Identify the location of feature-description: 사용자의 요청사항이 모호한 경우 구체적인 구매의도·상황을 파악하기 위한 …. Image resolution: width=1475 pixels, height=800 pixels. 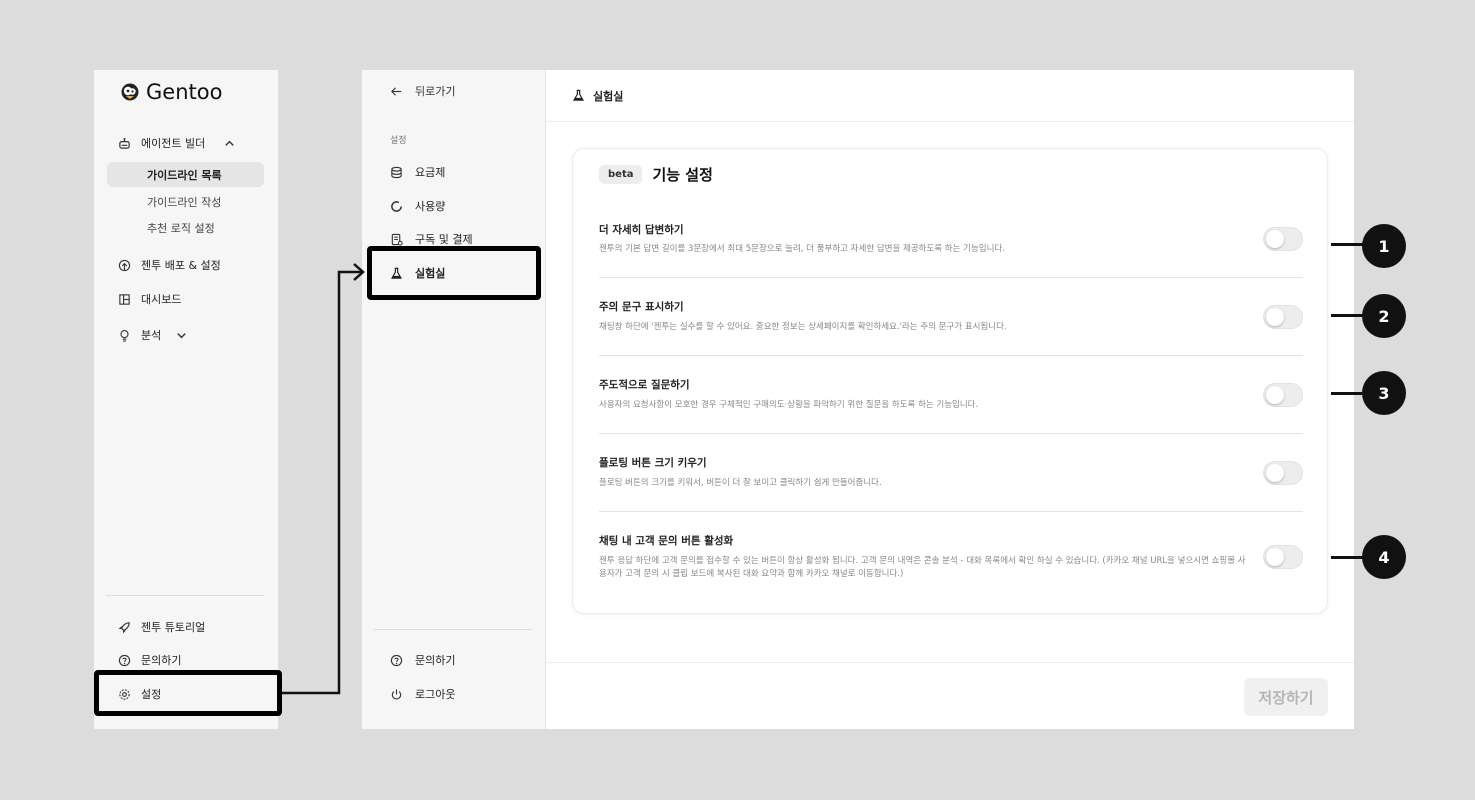
(789, 405).